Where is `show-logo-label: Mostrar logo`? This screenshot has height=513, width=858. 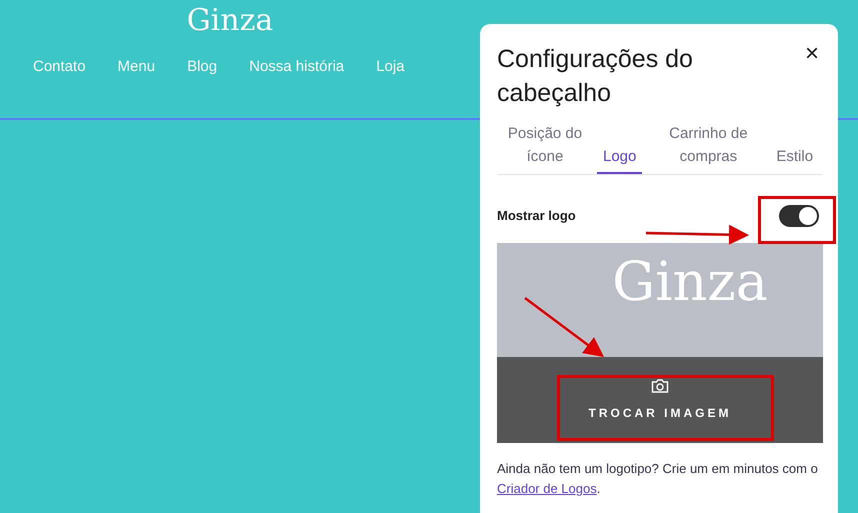 show-logo-label: Mostrar logo is located at coordinates (536, 216).